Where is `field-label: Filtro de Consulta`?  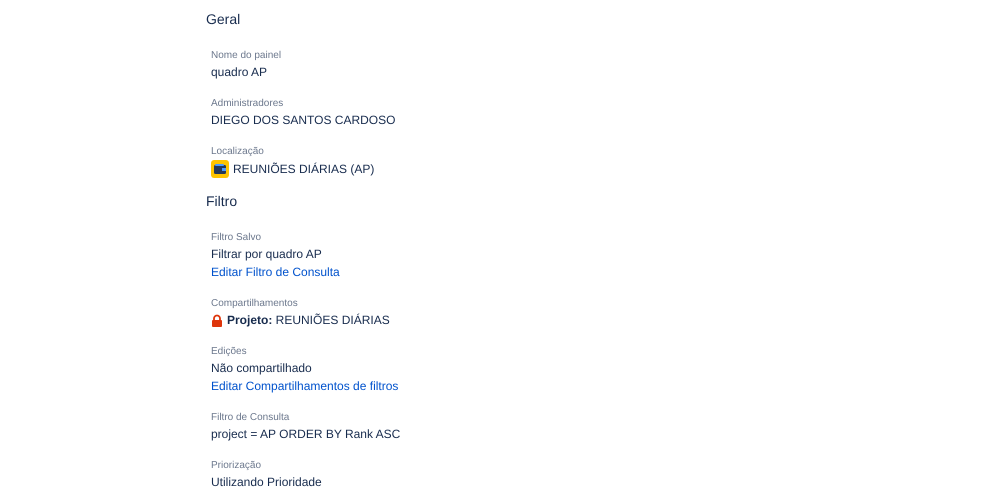
field-label: Filtro de Consulta is located at coordinates (250, 418).